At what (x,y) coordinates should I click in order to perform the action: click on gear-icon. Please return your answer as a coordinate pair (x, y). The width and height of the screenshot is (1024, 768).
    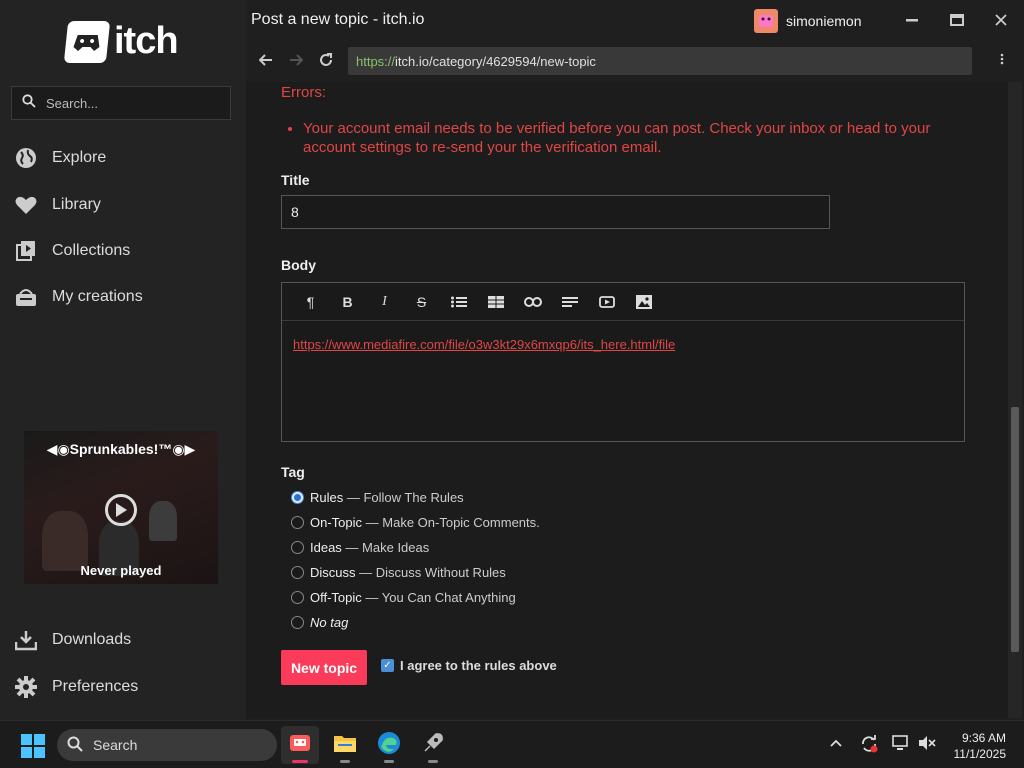
    Looking at the image, I should click on (26, 687).